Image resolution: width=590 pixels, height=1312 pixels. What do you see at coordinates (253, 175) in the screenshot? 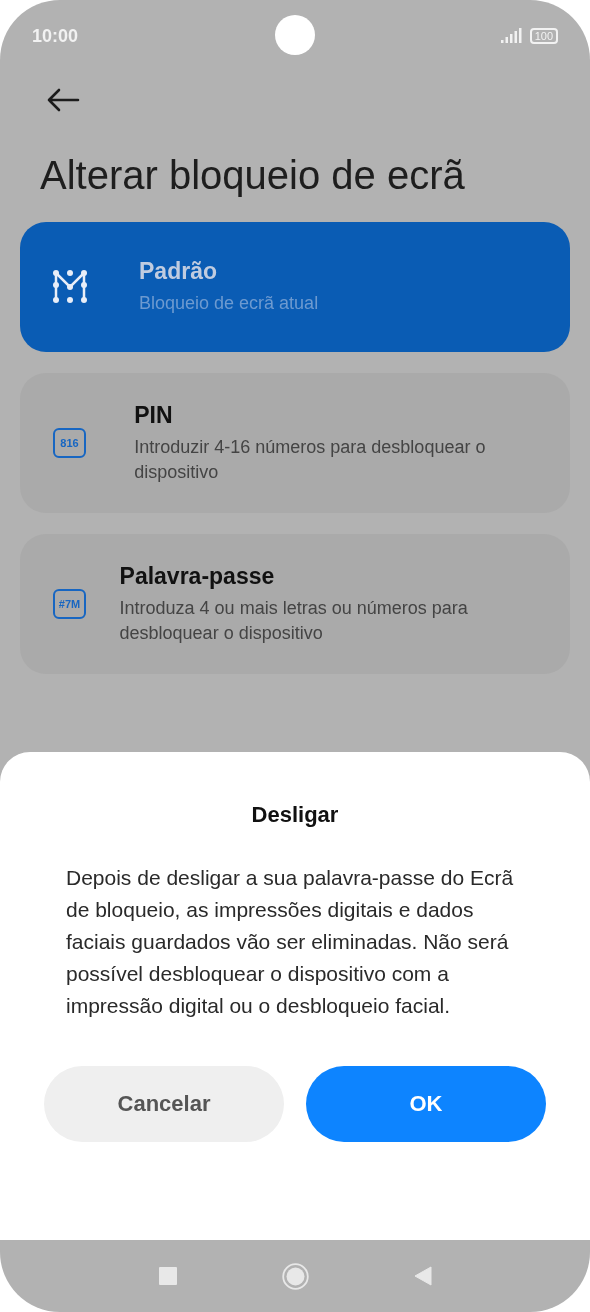
I see `page-title: Alterar bloqueio de ecrã` at bounding box center [253, 175].